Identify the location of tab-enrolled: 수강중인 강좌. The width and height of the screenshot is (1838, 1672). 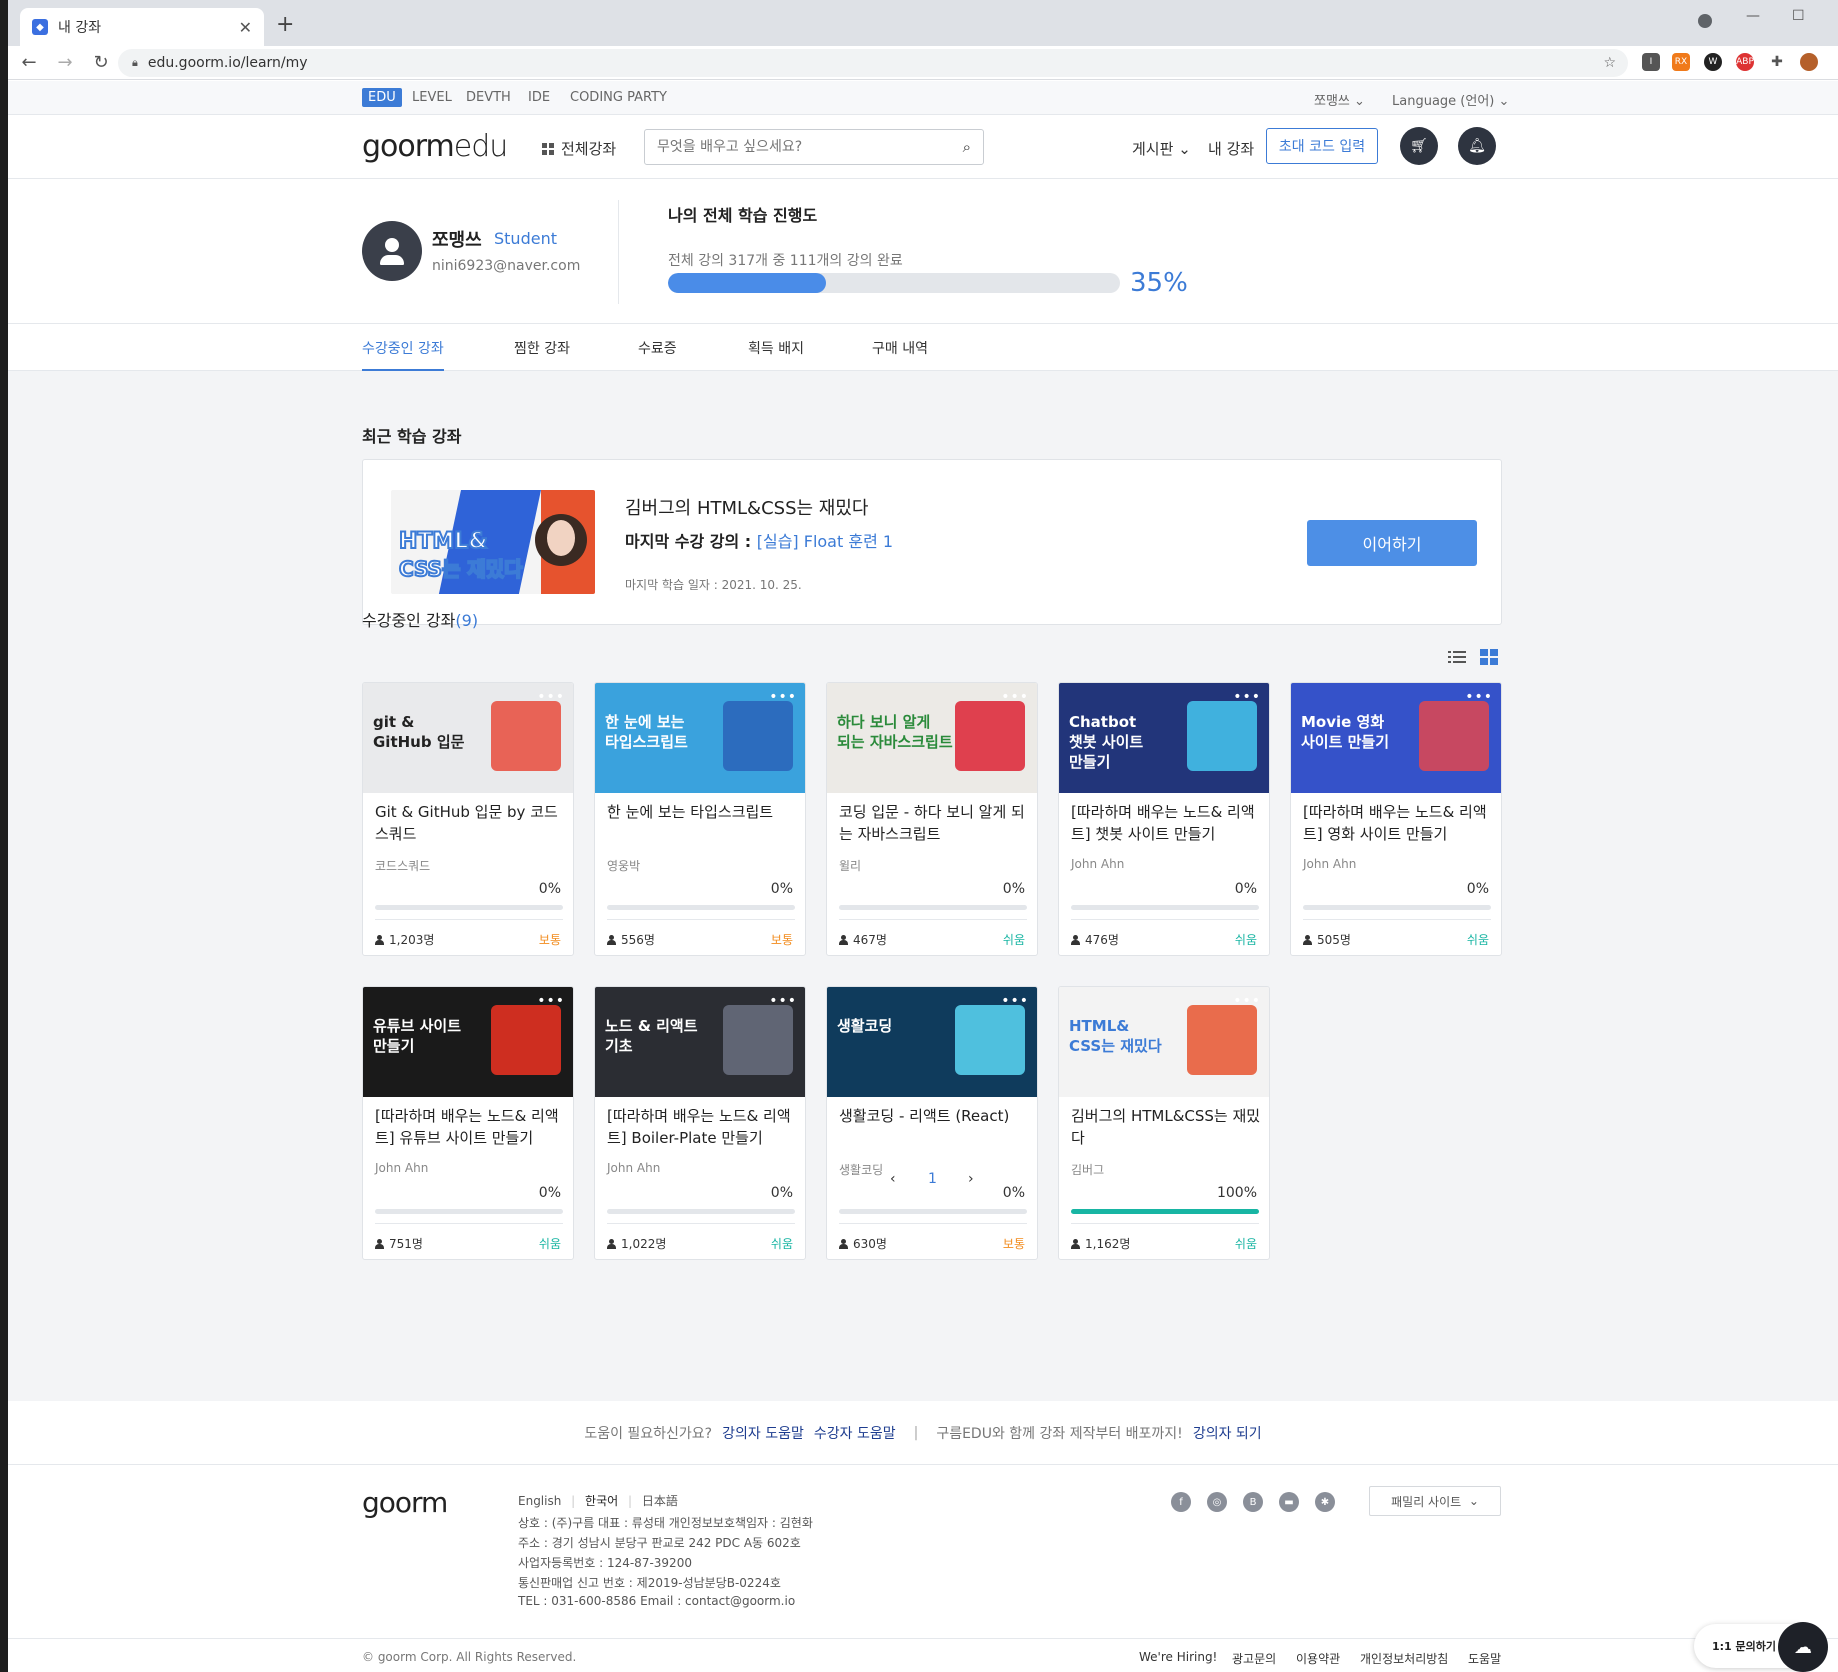
(403, 354).